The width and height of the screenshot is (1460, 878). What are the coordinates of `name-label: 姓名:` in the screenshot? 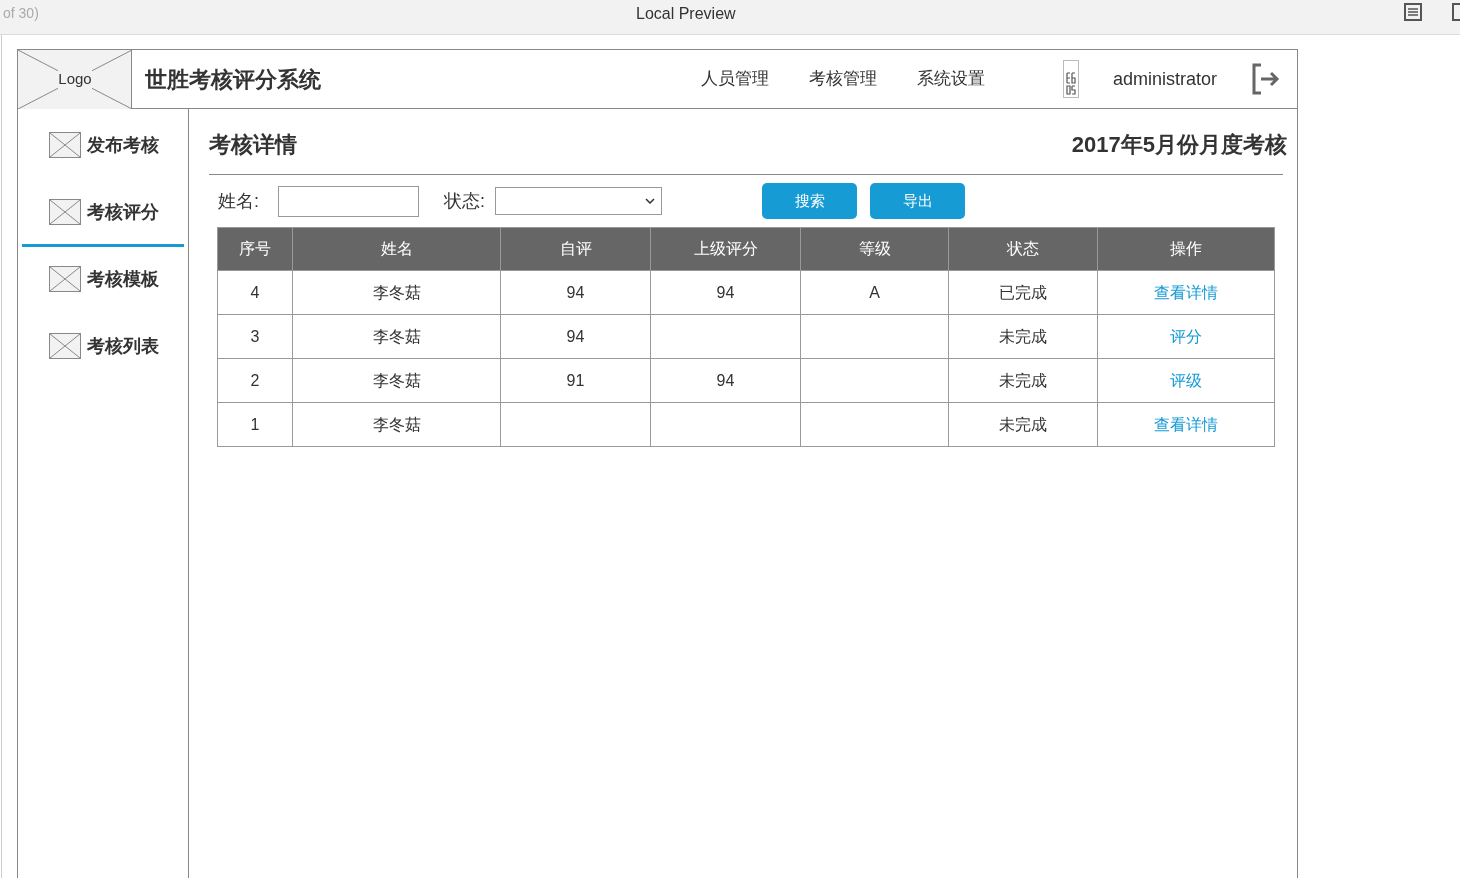 It's located at (238, 201).